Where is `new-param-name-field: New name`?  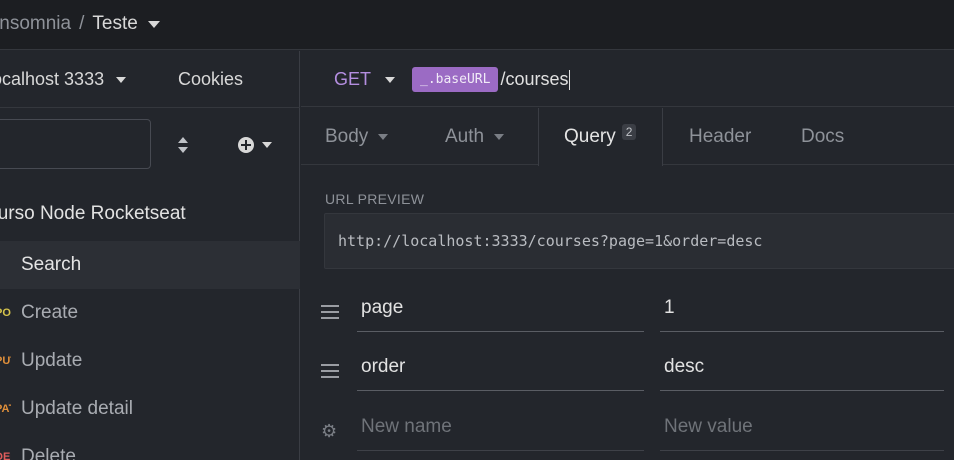
new-param-name-field: New name is located at coordinates (500, 428).